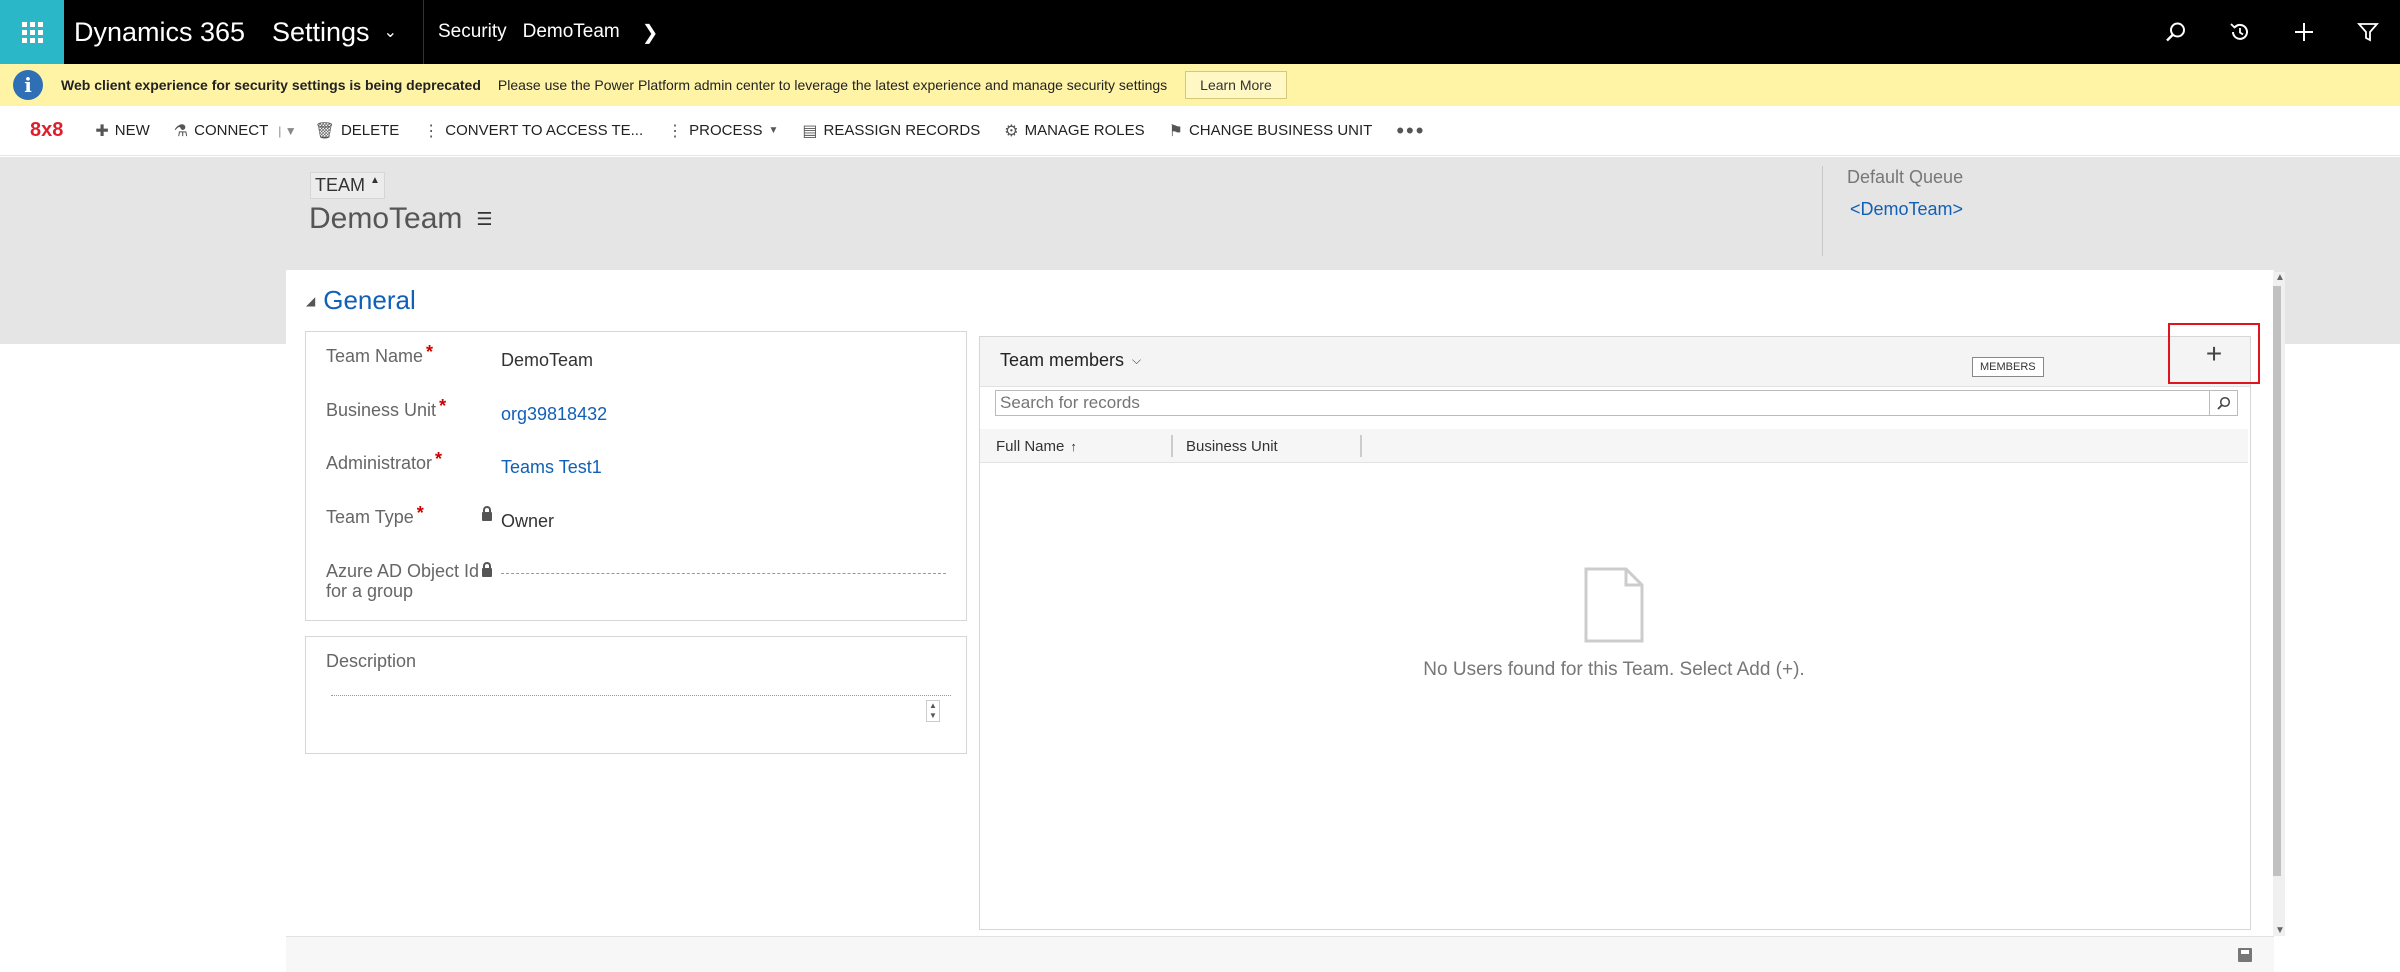 This screenshot has width=2400, height=972. Describe the element at coordinates (2304, 32) in the screenshot. I see `add-icon` at that location.